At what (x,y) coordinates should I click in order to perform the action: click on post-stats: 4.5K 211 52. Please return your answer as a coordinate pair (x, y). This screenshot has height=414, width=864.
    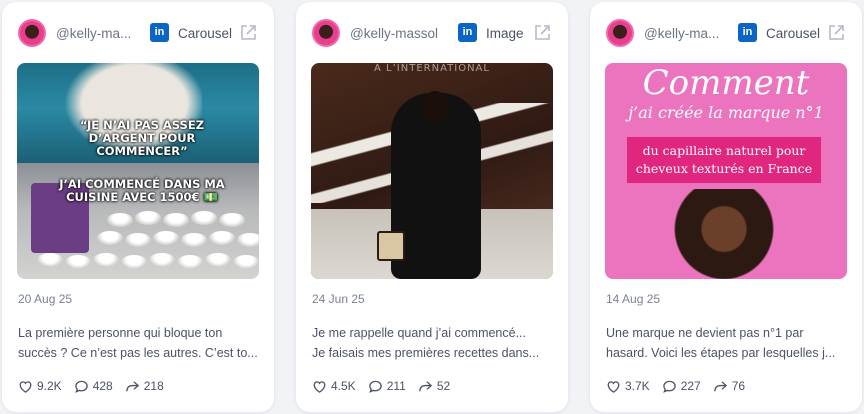
    Looking at the image, I should click on (381, 386).